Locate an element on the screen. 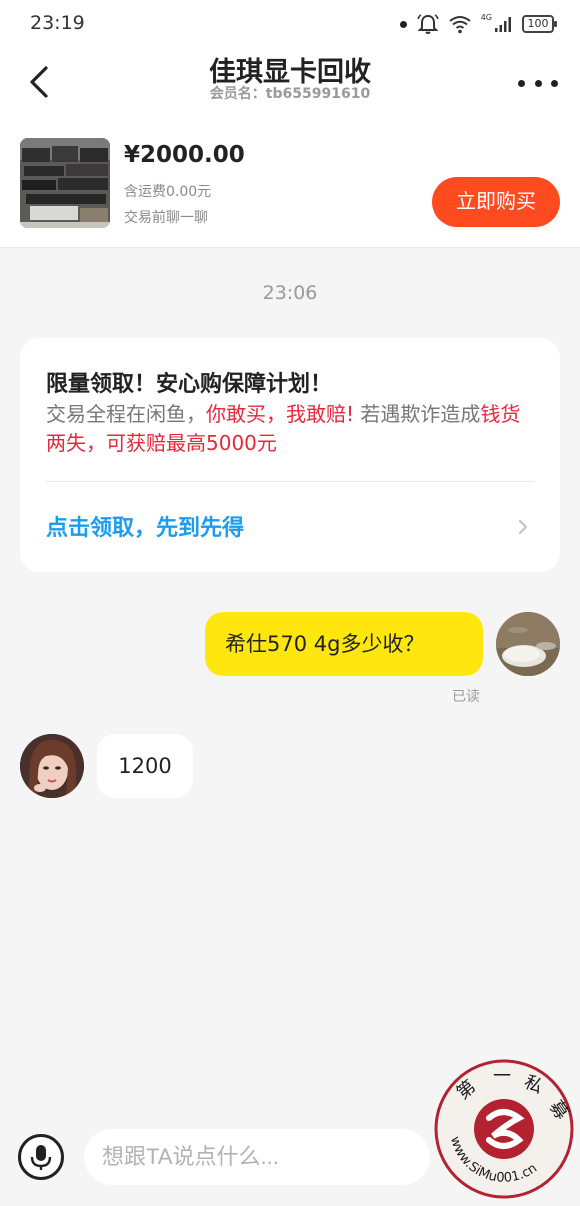 Image resolution: width=580 pixels, height=1206 pixels. my-avatar is located at coordinates (528, 644).